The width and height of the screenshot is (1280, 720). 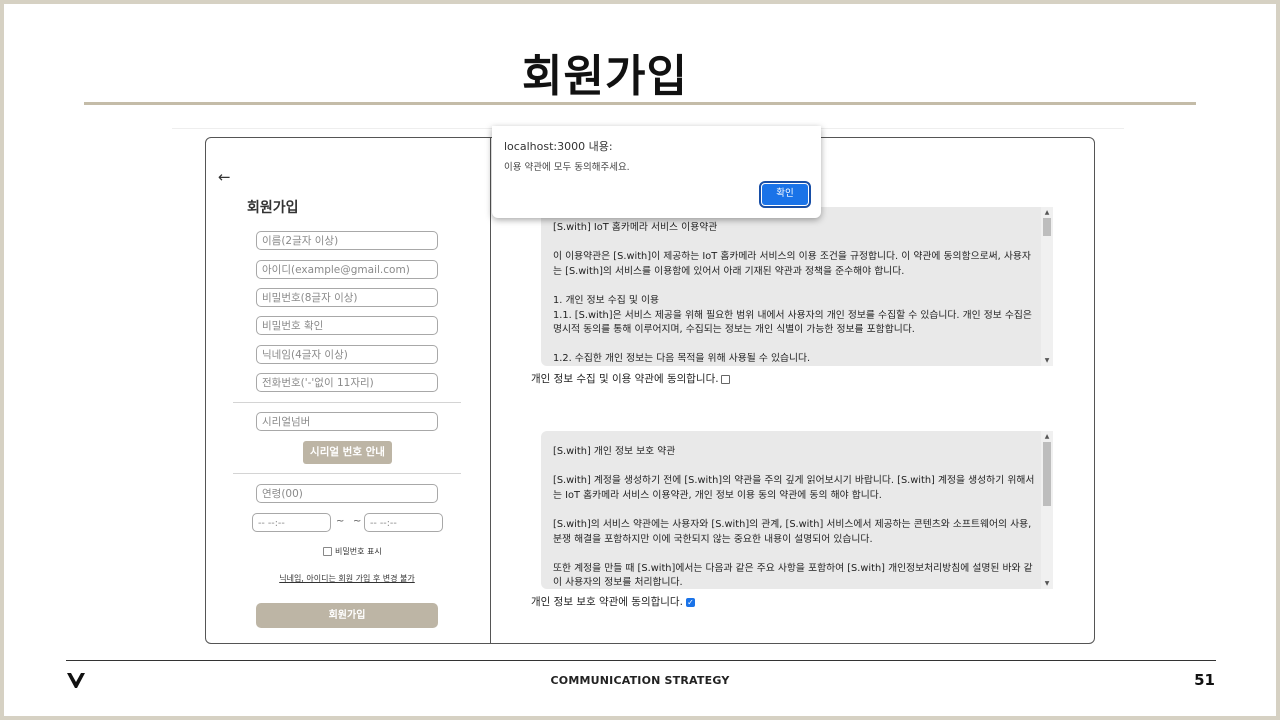 I want to click on password-input: 비밀번호(8글자 이상), so click(x=347, y=297).